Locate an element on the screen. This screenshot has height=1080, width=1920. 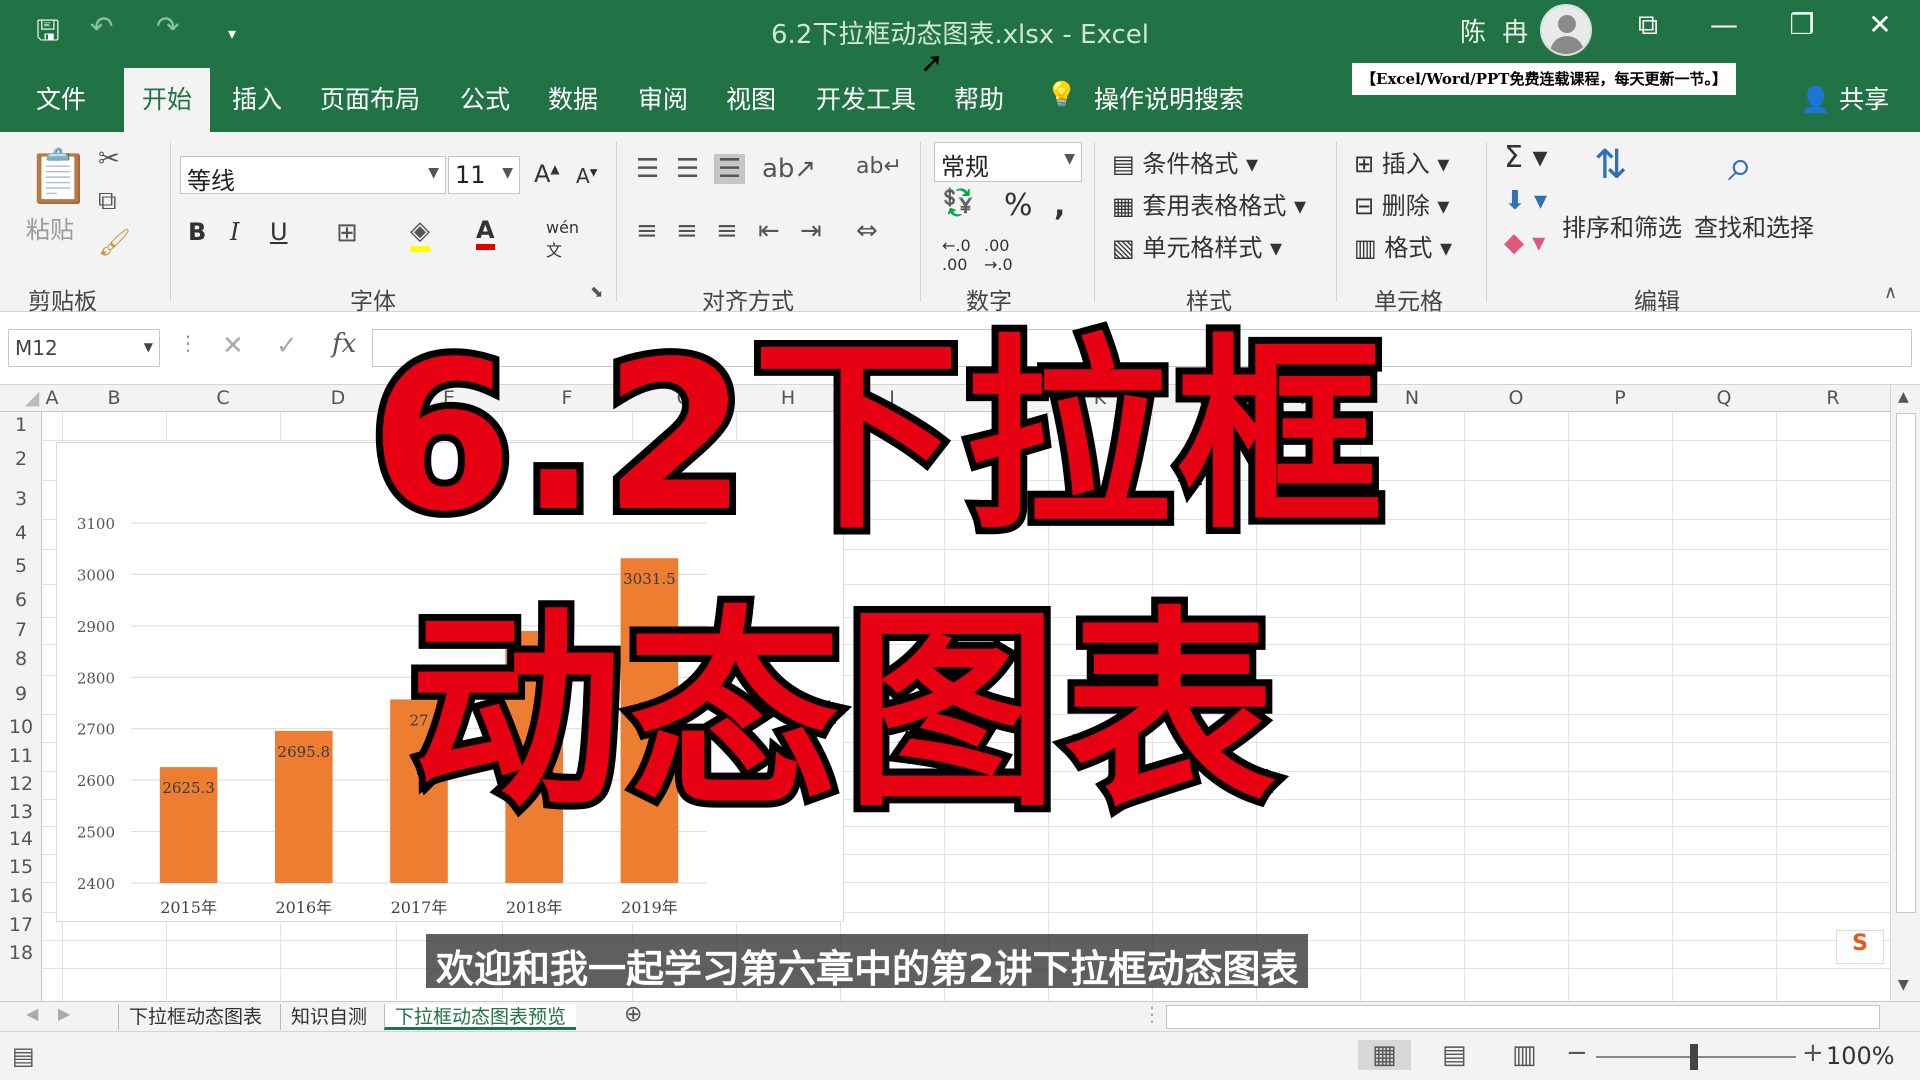
row-header-16: 16 is located at coordinates (21, 896).